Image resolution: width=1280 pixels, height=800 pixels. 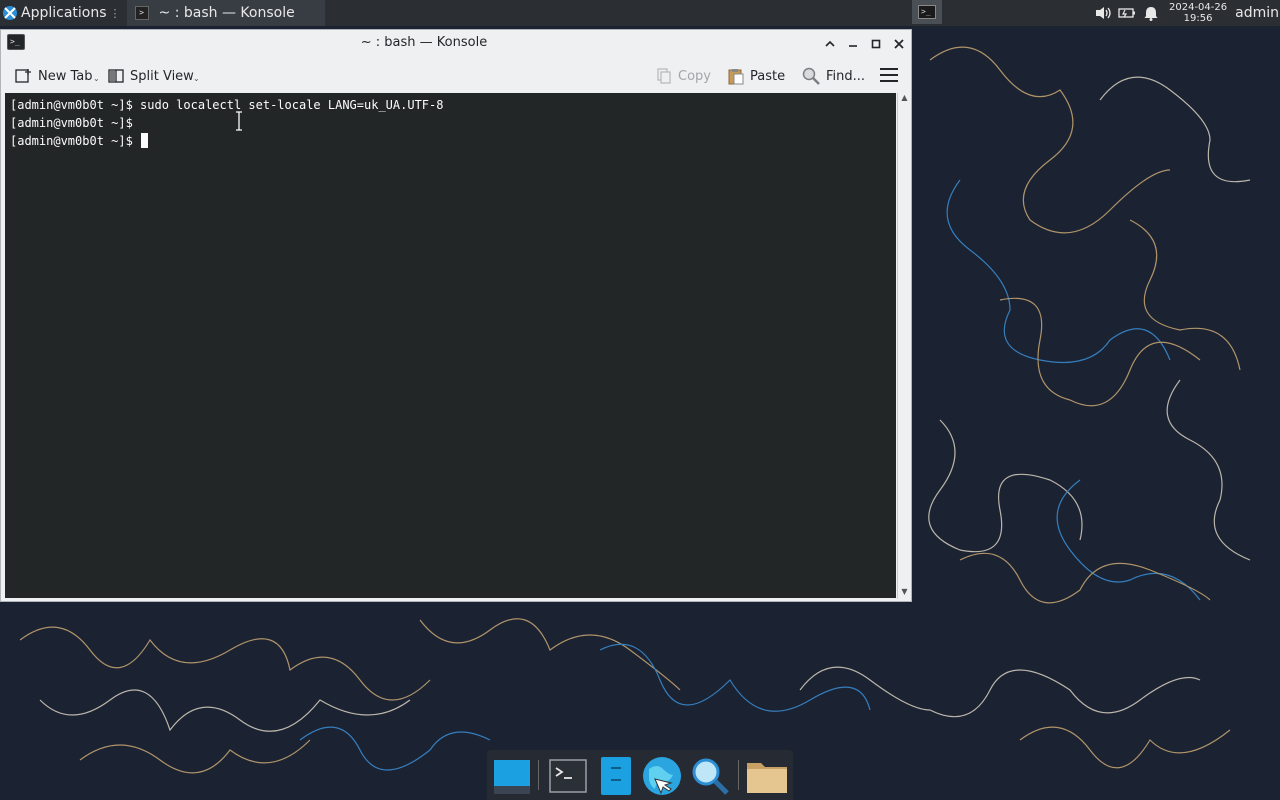 I want to click on minimize-icon, so click(x=853, y=46).